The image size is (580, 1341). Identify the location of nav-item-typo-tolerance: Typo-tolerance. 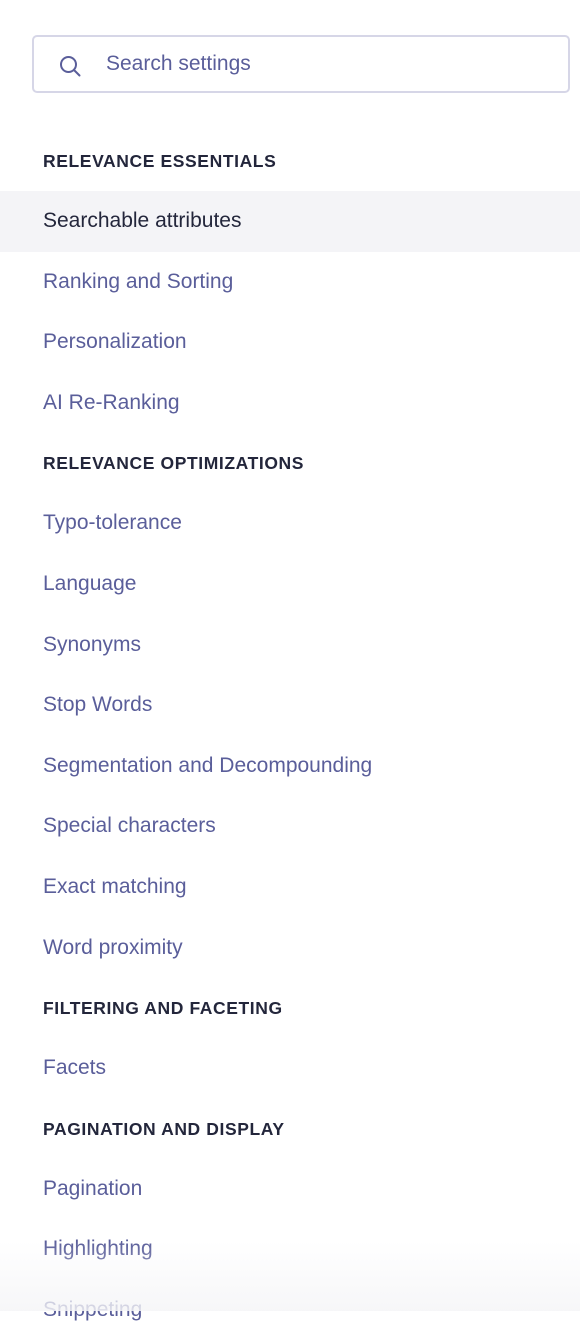
(290, 523).